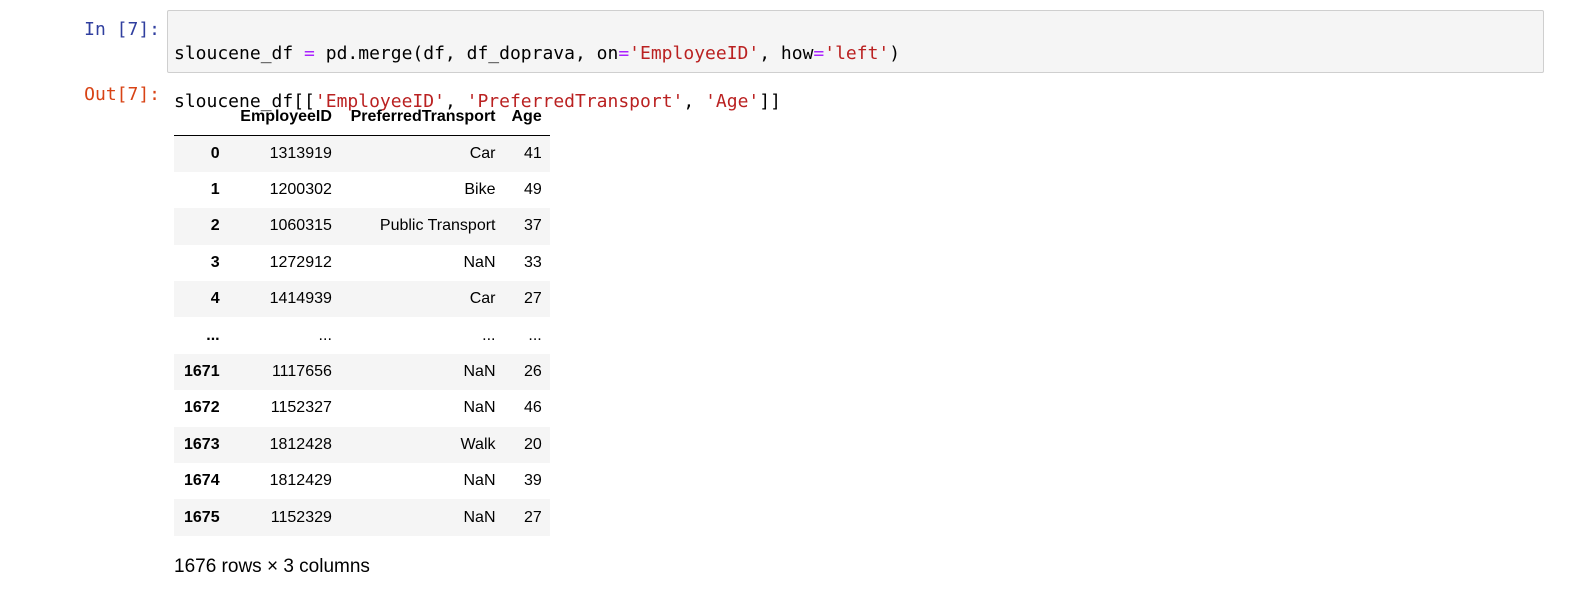 Image resolution: width=1586 pixels, height=598 pixels. Describe the element at coordinates (215, 226) in the screenshot. I see `row-index: 2` at that location.